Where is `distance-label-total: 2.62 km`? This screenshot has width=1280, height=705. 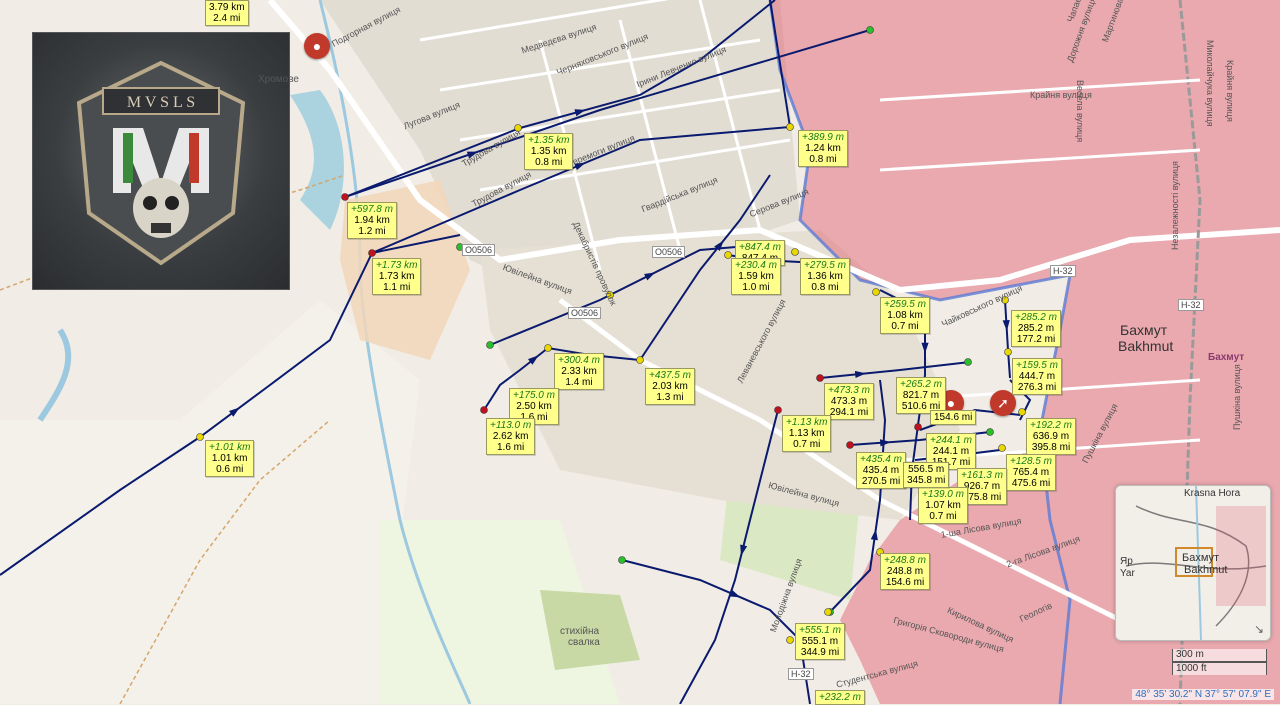 distance-label-total: 2.62 km is located at coordinates (510, 436).